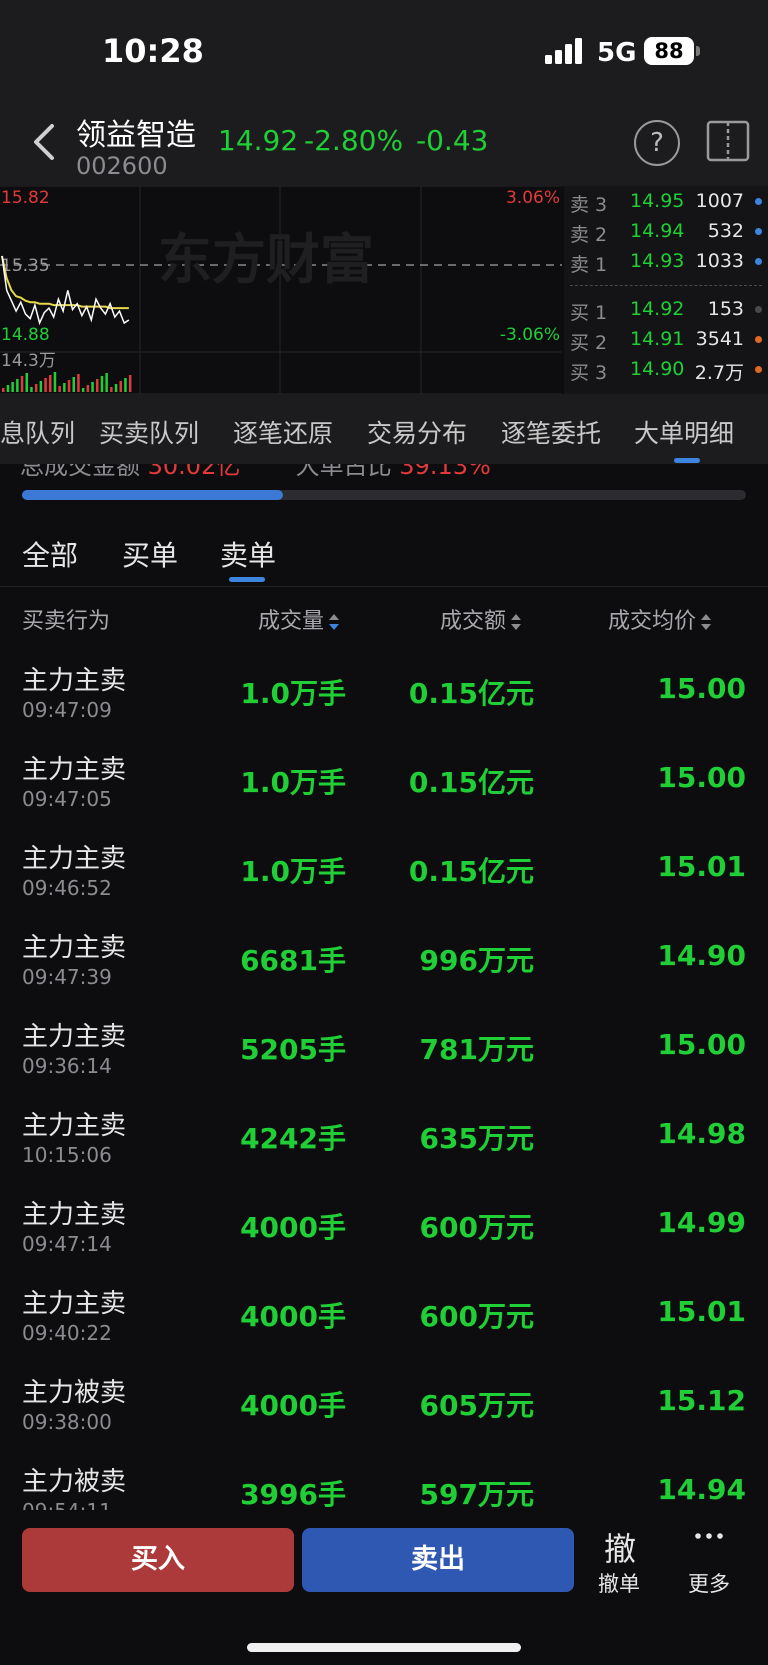 The height and width of the screenshot is (1665, 768). I want to click on ask-price: 14.93, so click(657, 261).